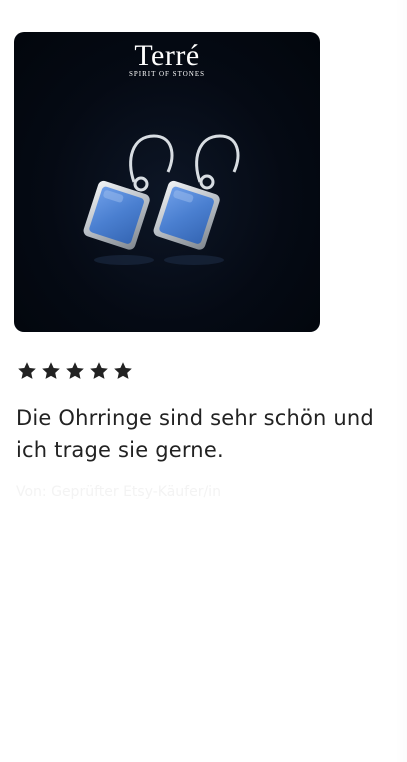  What do you see at coordinates (167, 55) in the screenshot?
I see `brand-name: Terré` at bounding box center [167, 55].